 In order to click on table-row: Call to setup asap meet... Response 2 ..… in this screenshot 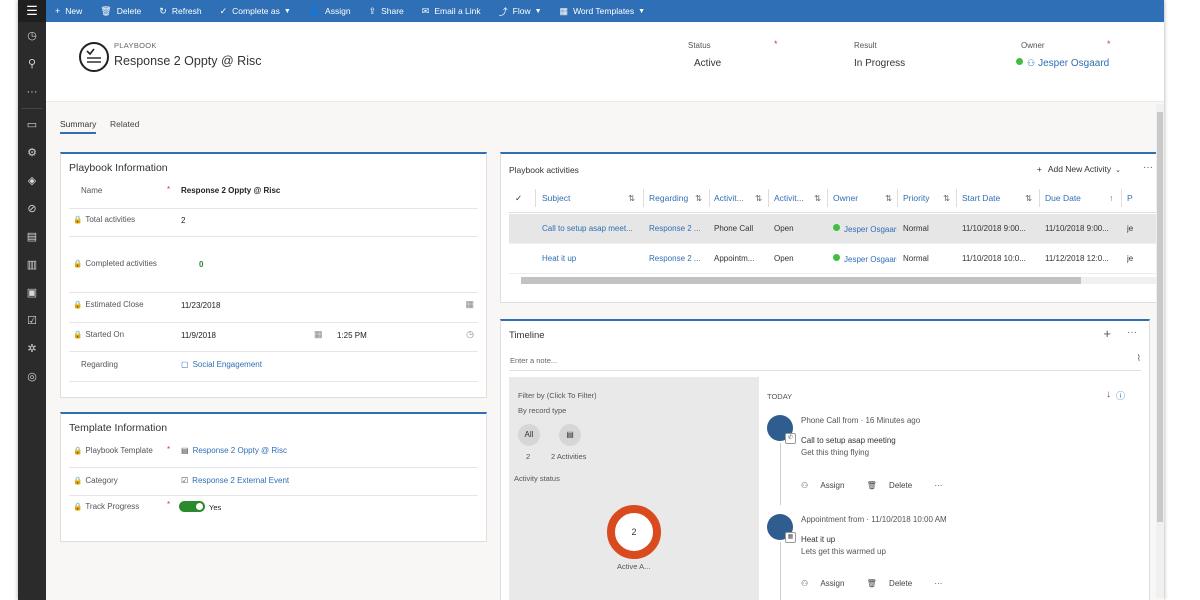, I will do `click(834, 229)`.